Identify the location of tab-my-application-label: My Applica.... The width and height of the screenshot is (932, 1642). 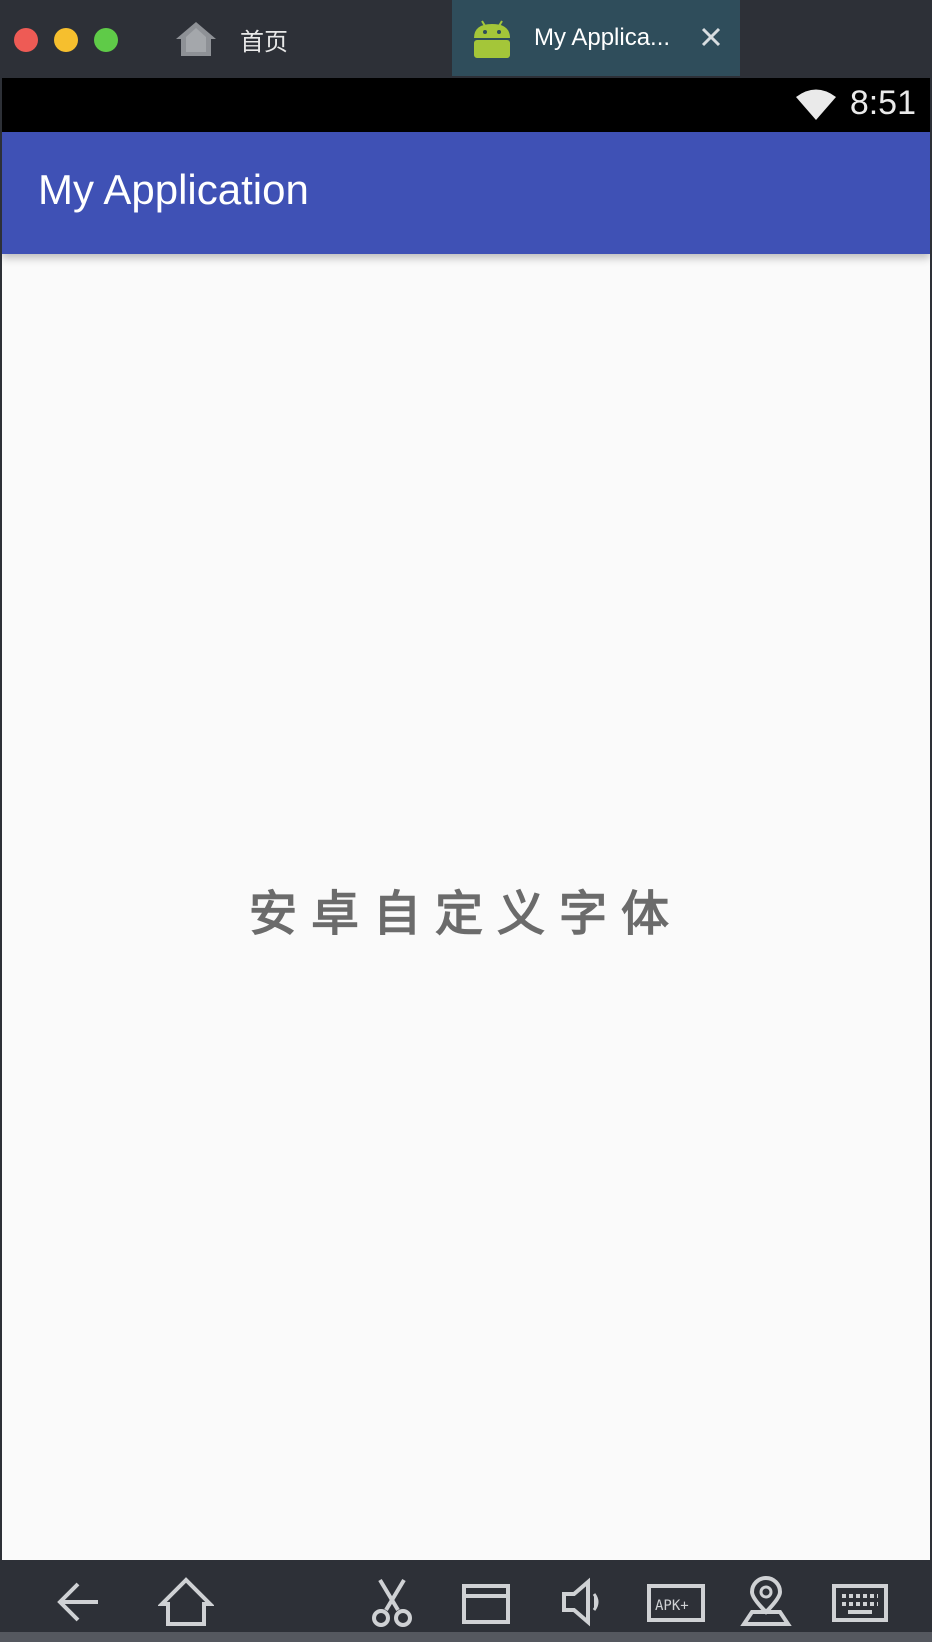
(602, 37).